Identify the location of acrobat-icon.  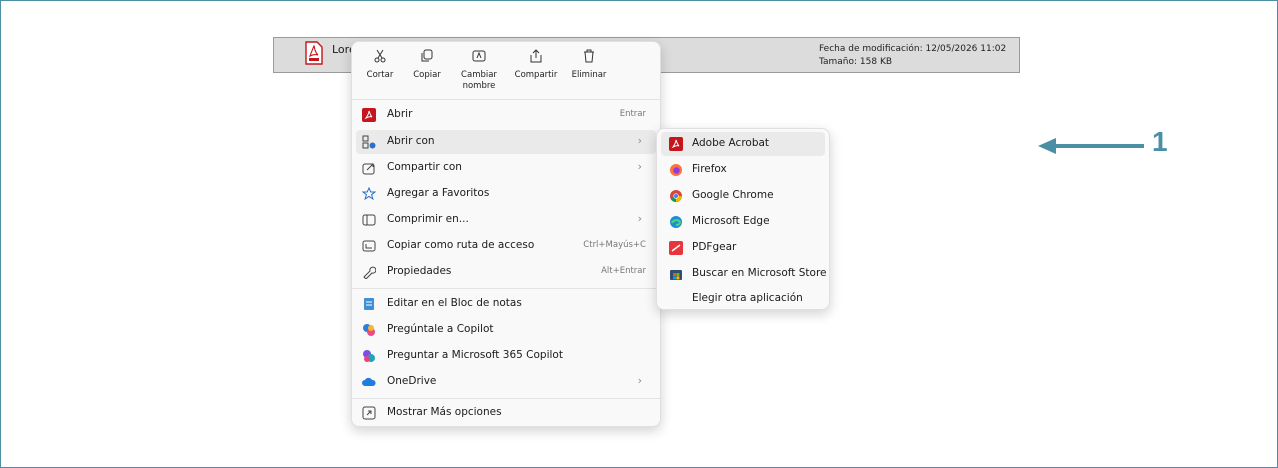
(676, 144).